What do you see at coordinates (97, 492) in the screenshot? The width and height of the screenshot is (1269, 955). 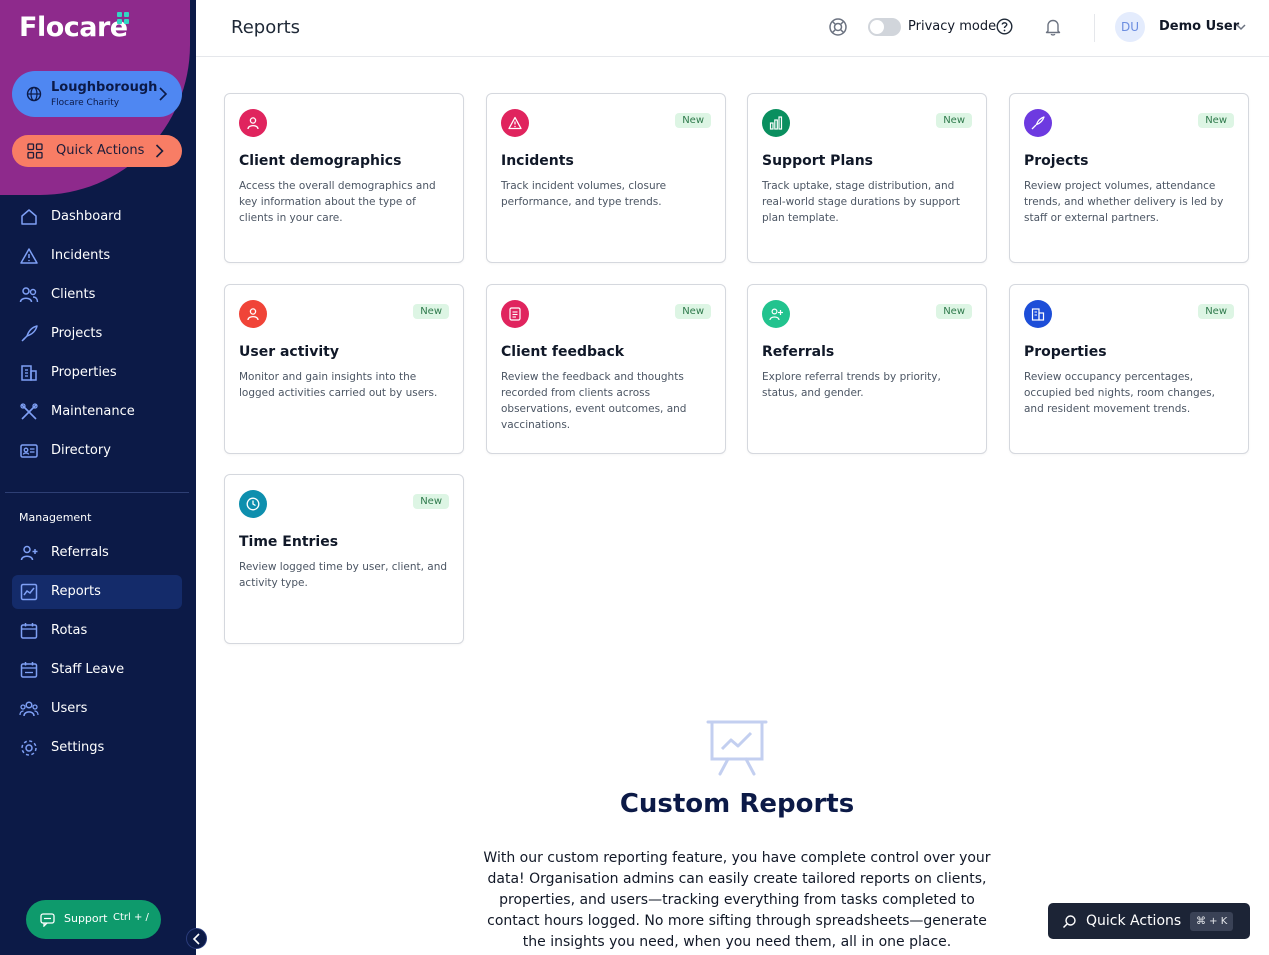 I see `nav-divider` at bounding box center [97, 492].